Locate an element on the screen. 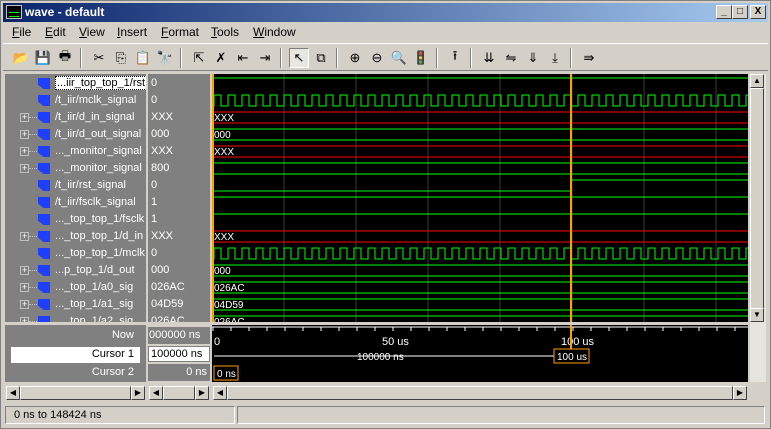  signal-row: + ..._top_1/a1_sig is located at coordinates (75, 304).